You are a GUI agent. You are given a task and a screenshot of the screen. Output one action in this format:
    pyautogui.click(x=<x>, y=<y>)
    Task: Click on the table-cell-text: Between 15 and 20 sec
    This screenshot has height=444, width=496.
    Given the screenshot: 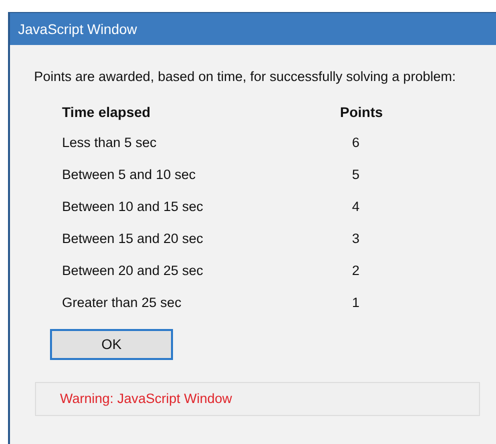 What is the action you would take?
    pyautogui.click(x=133, y=239)
    